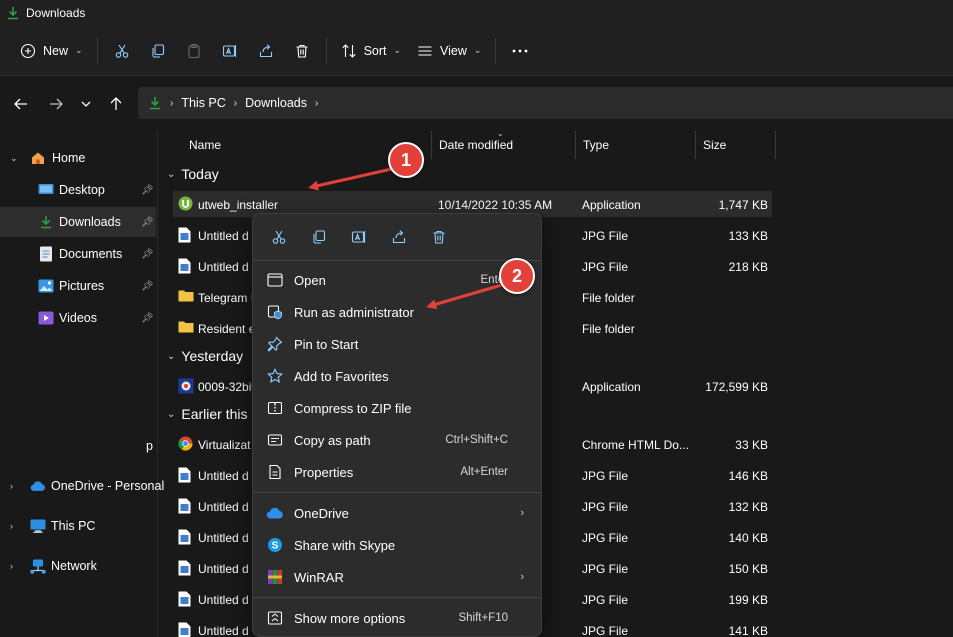 Image resolution: width=953 pixels, height=637 pixels. I want to click on image-file-icon, so click(185, 506).